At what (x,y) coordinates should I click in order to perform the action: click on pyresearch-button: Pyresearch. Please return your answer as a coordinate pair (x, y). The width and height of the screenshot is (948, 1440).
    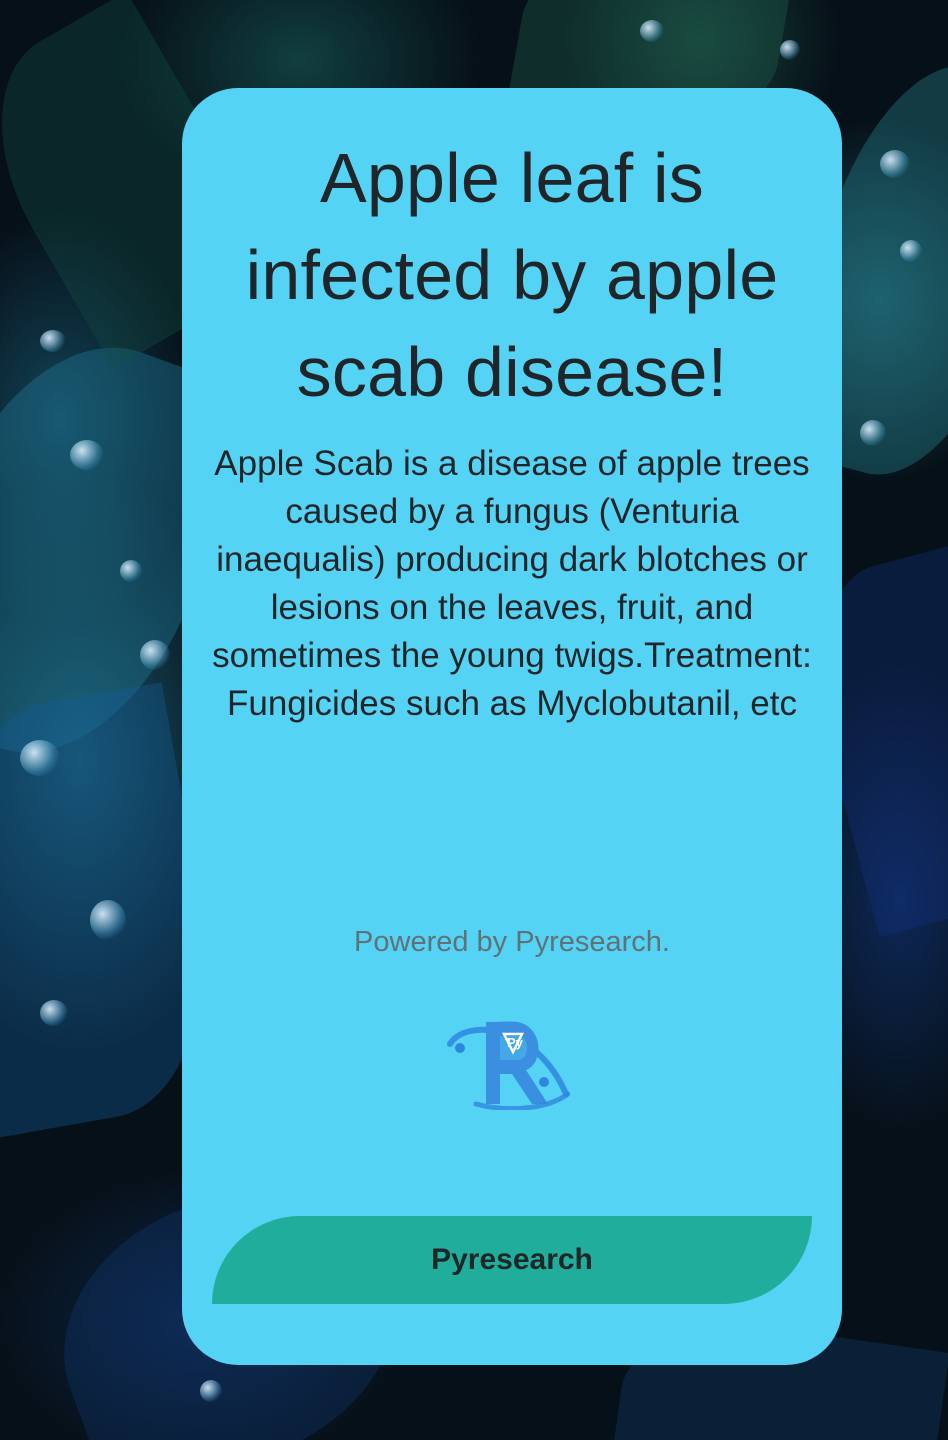
    Looking at the image, I should click on (512, 1260).